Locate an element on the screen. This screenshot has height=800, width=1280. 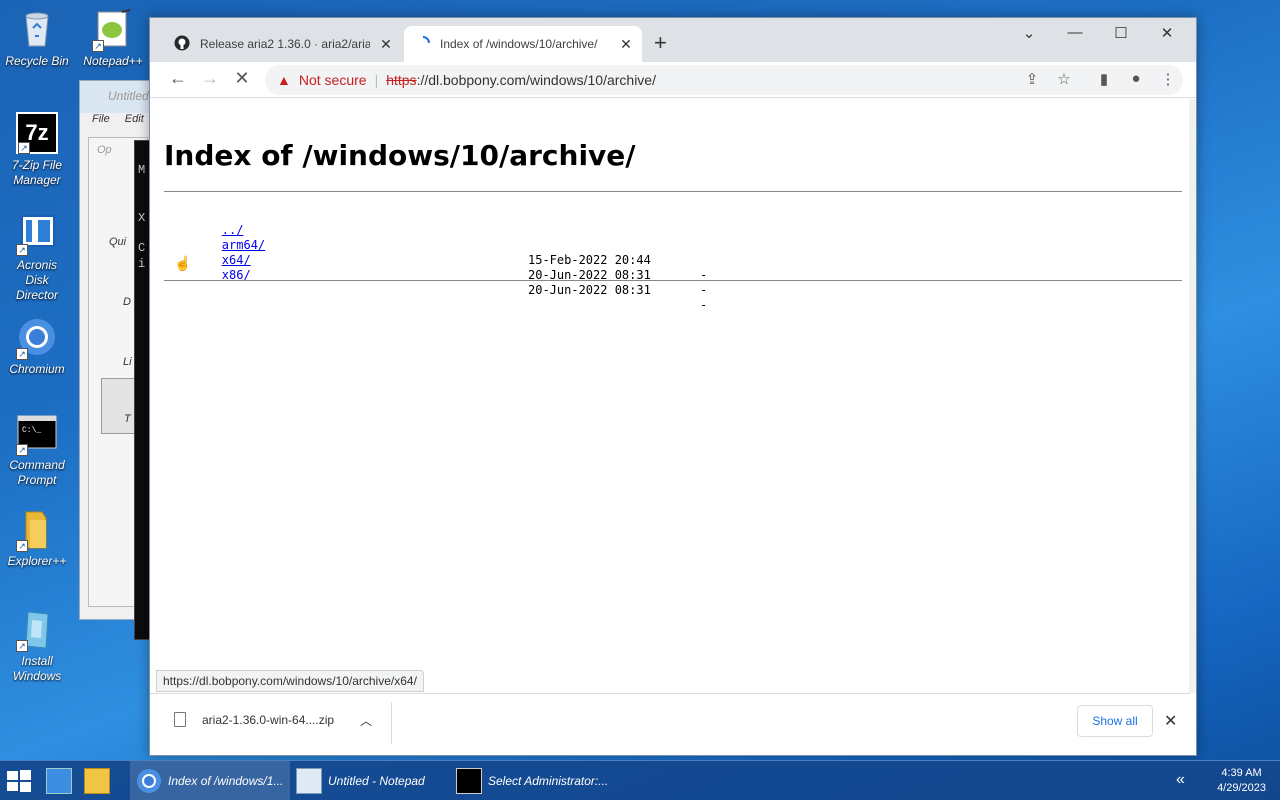
taskbar-pinned-explorer is located at coordinates (100, 780).